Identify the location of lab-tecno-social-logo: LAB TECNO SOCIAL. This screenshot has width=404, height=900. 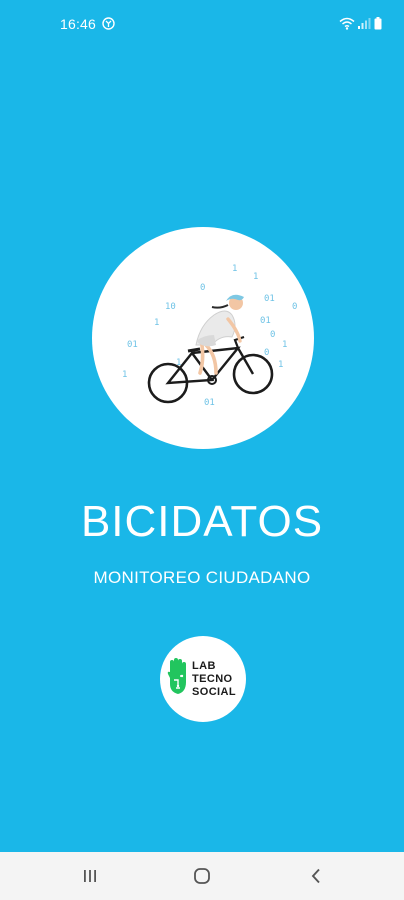
(203, 679).